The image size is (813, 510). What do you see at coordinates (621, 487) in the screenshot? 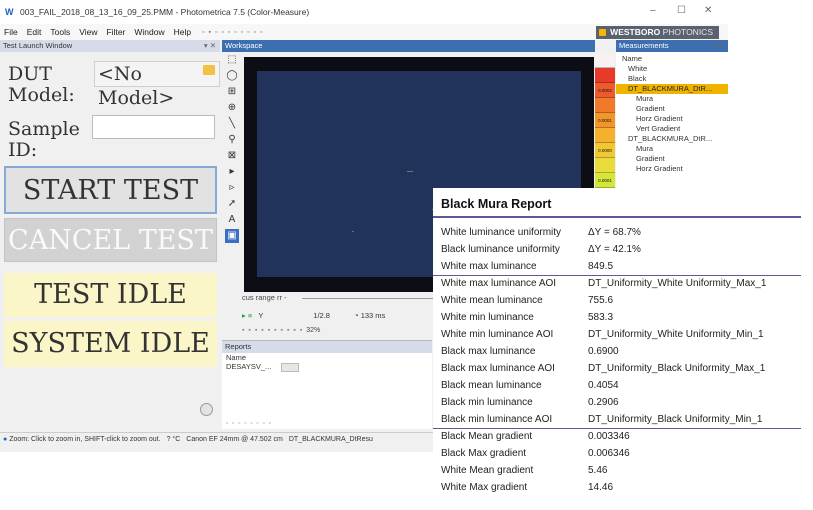
I see `report-row: White Max gradient 14.46` at bounding box center [621, 487].